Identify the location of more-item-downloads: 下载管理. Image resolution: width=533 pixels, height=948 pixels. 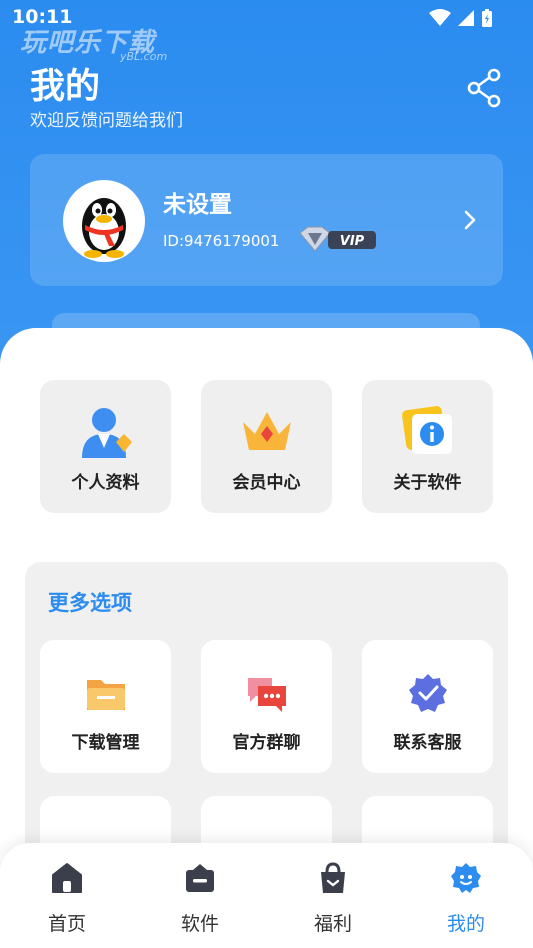
(105, 706).